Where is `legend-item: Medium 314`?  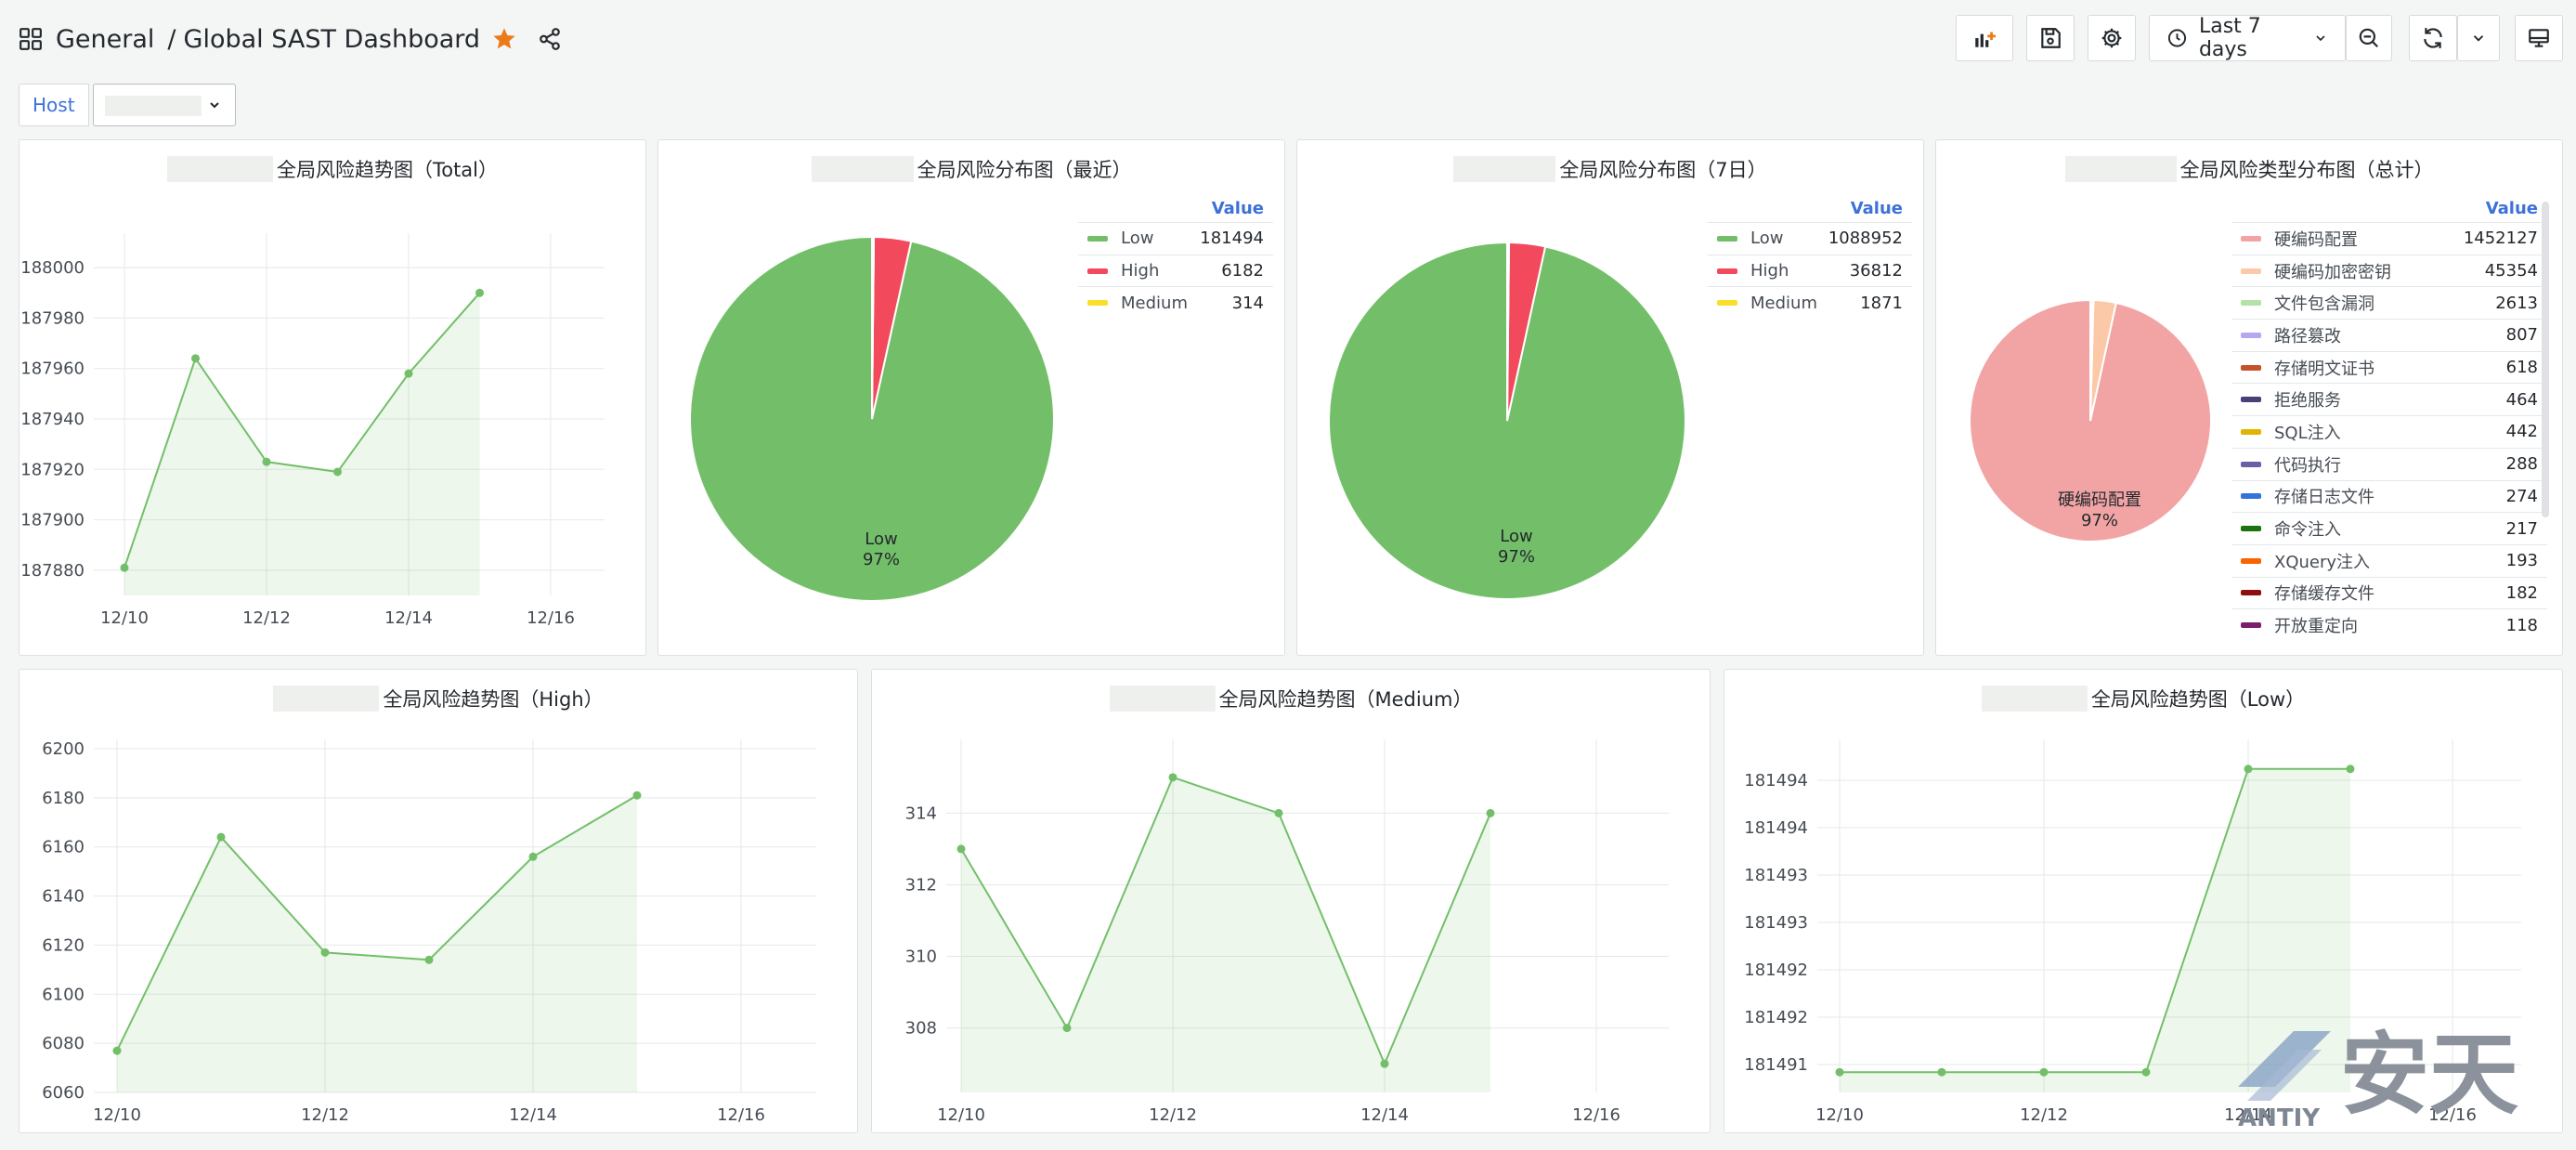
legend-item: Medium 314 is located at coordinates (1175, 302).